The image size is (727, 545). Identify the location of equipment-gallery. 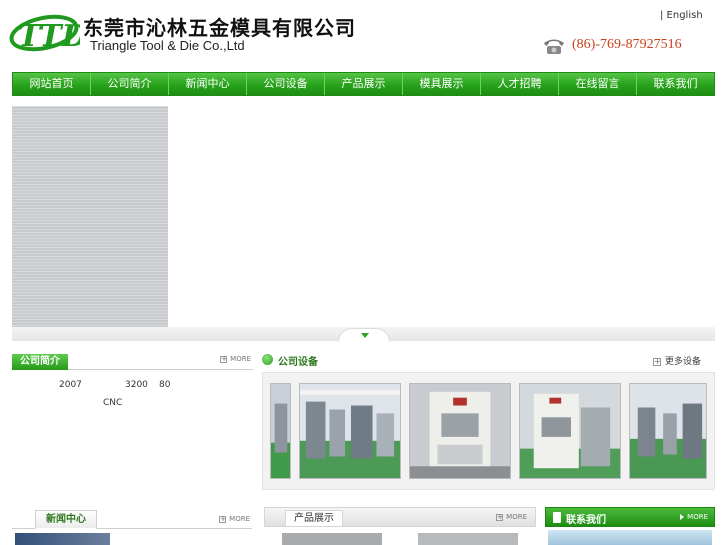
(488, 431).